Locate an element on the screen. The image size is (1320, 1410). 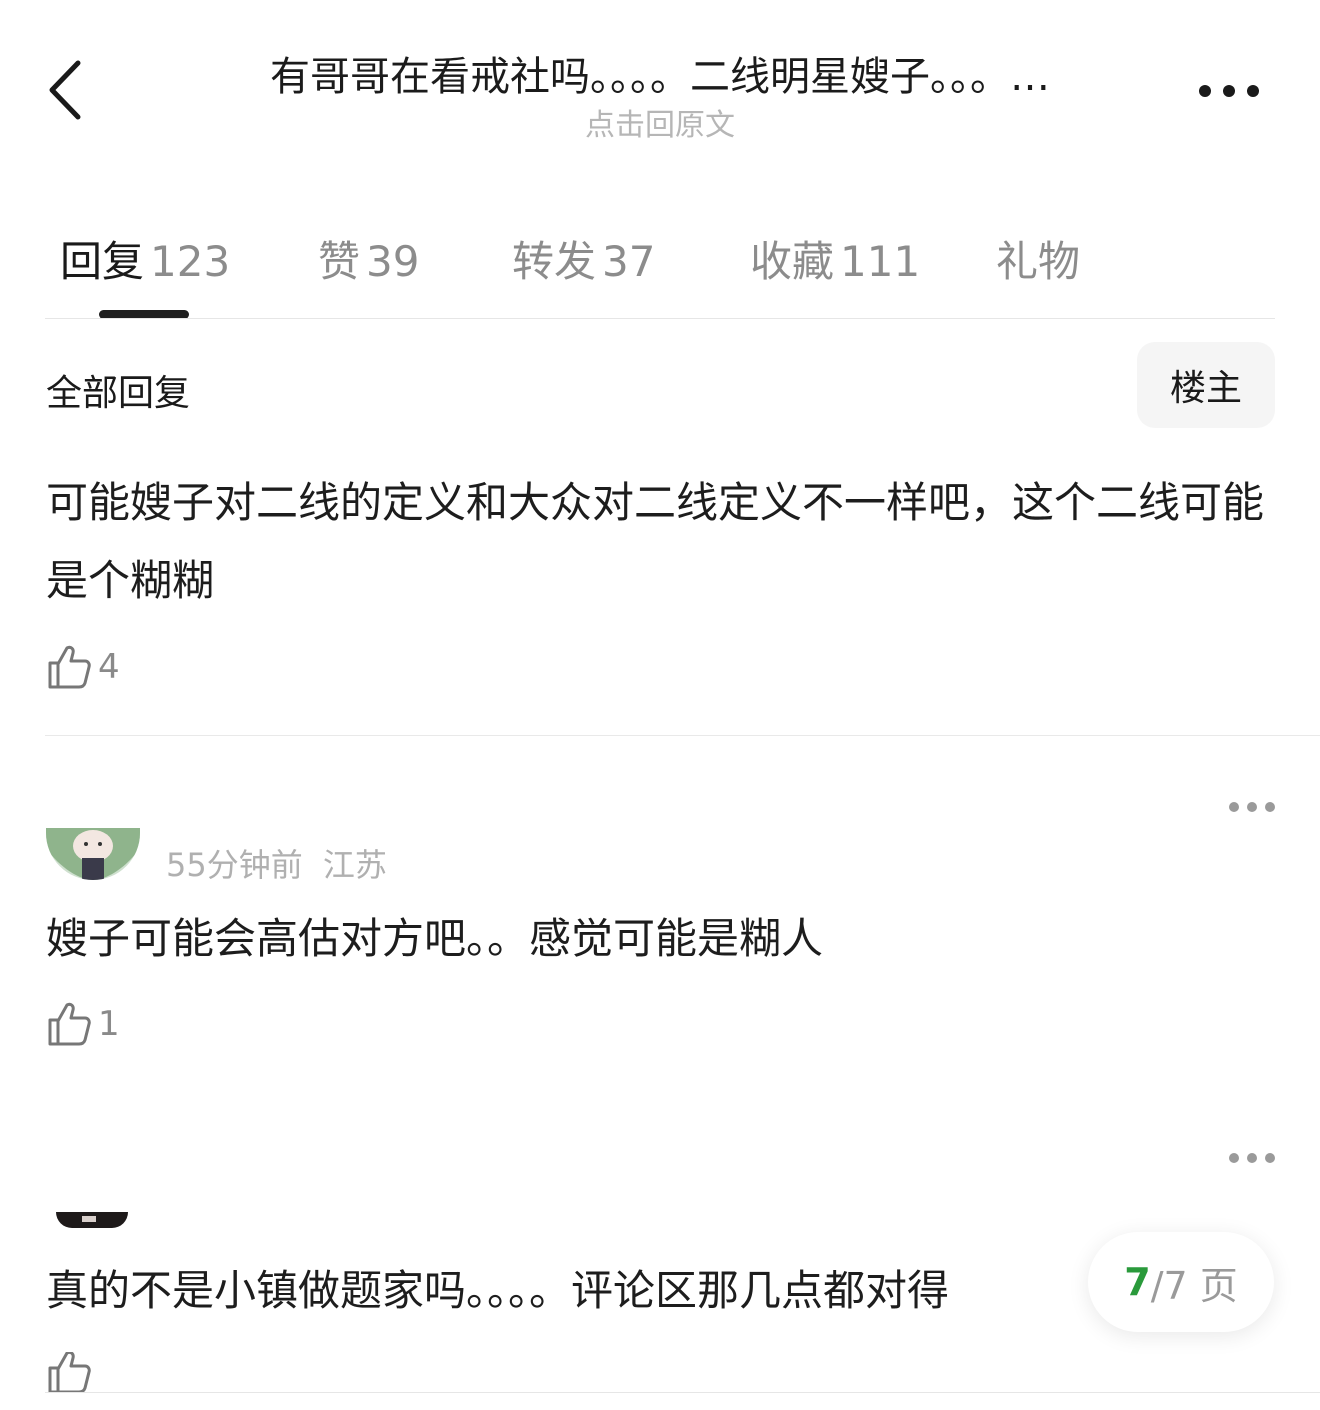
tab-gifts: 礼物 is located at coordinates (1038, 258).